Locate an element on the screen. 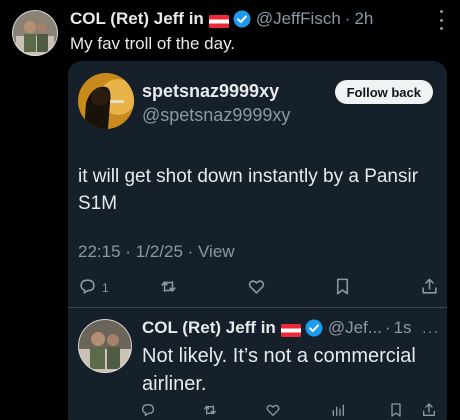  follow-back-button: Follow back is located at coordinates (383, 92).